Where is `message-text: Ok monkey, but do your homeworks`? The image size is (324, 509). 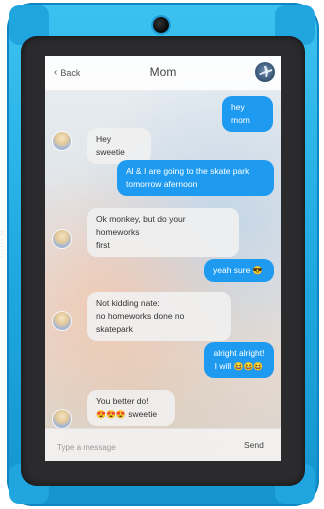 message-text: Ok monkey, but do your homeworks is located at coordinates (141, 225).